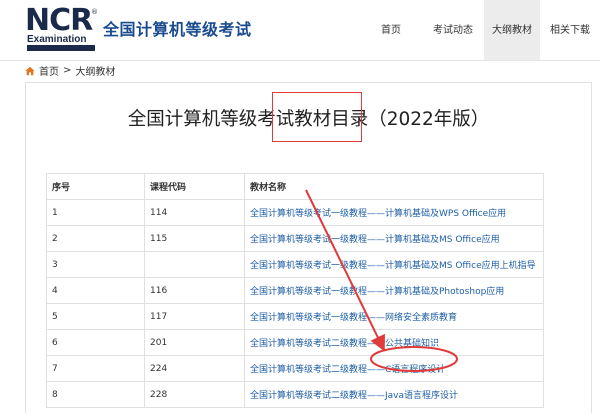 This screenshot has width=600, height=413. Describe the element at coordinates (394, 212) in the screenshot. I see `textbook-link: 全国计算机等级考试一级教程——计算机基础及WPS Office应用` at that location.